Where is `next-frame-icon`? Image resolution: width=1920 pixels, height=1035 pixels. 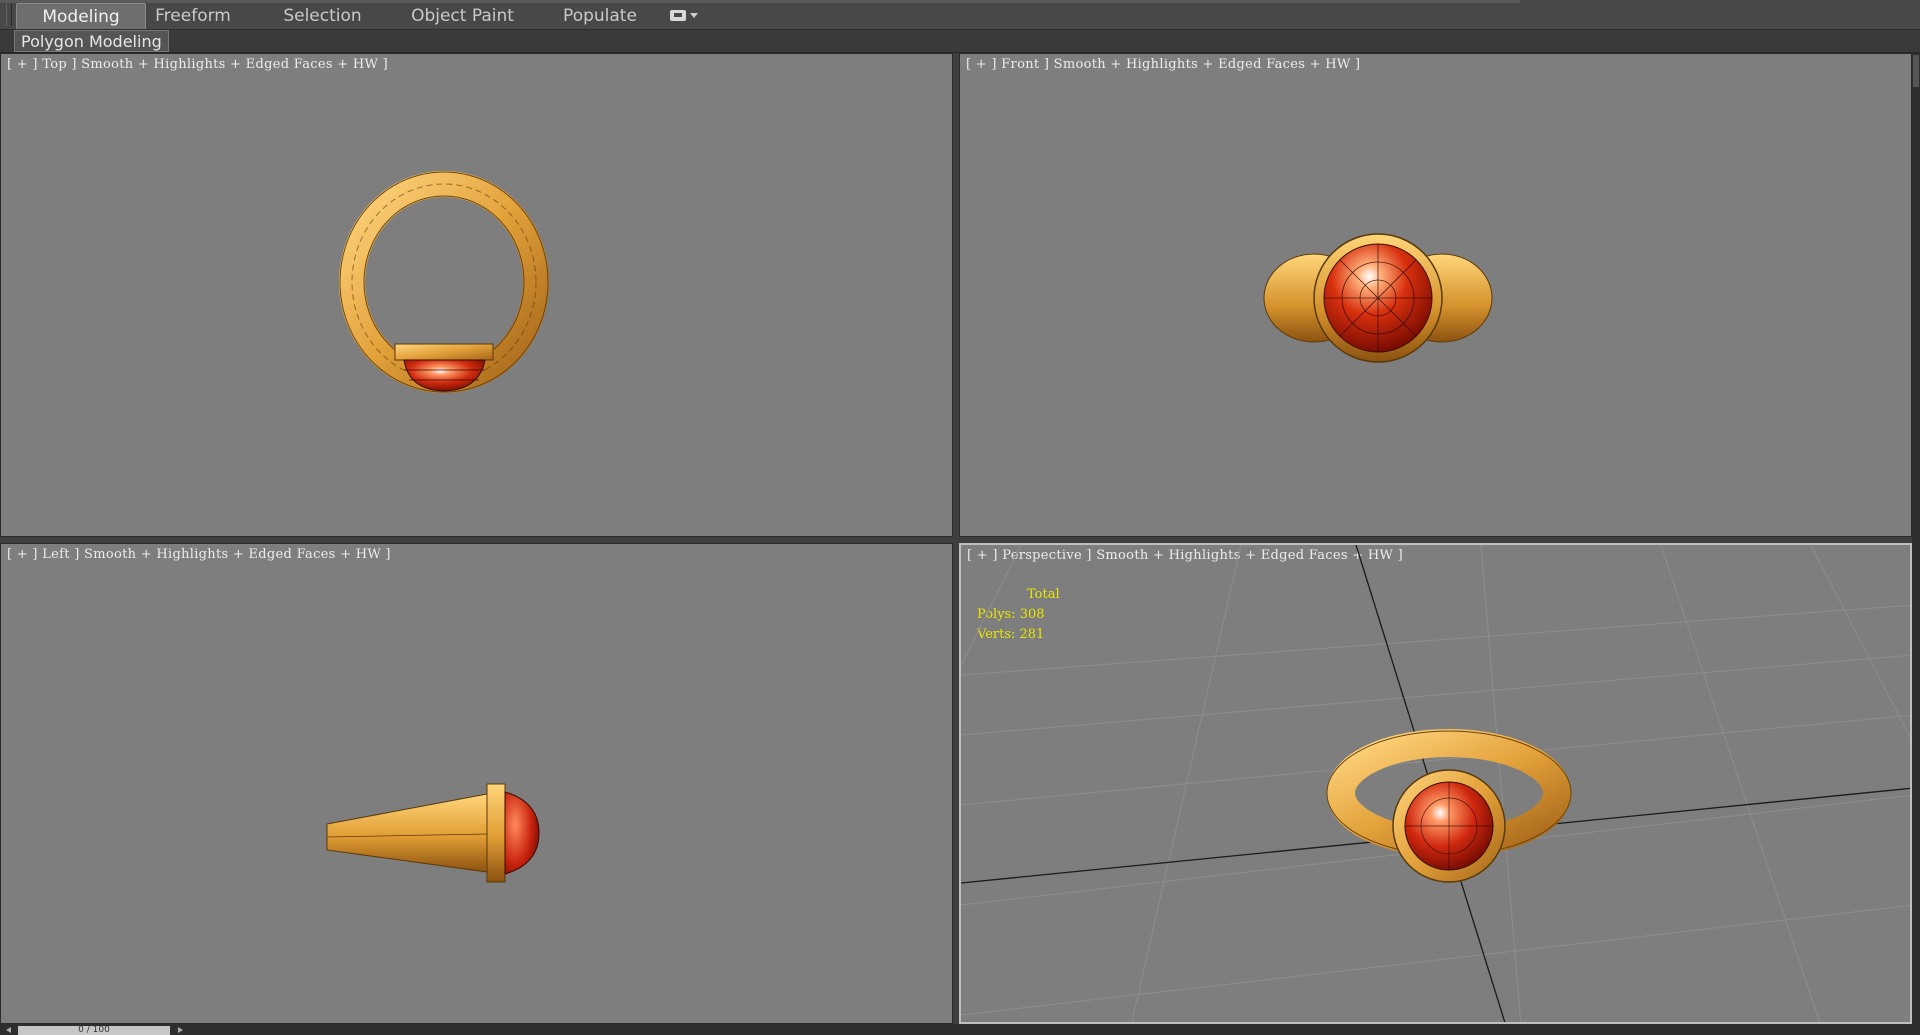 next-frame-icon is located at coordinates (180, 1030).